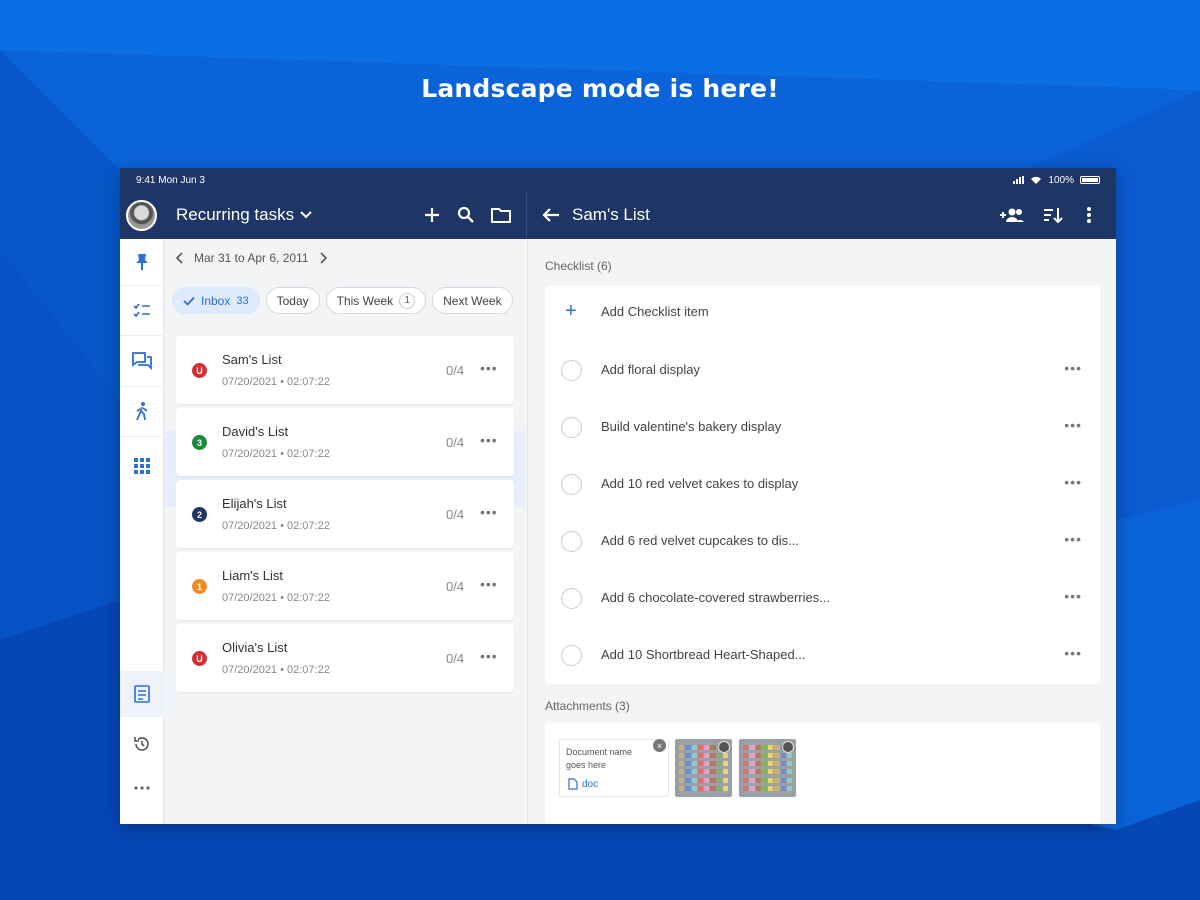  I want to click on history-icon, so click(142, 744).